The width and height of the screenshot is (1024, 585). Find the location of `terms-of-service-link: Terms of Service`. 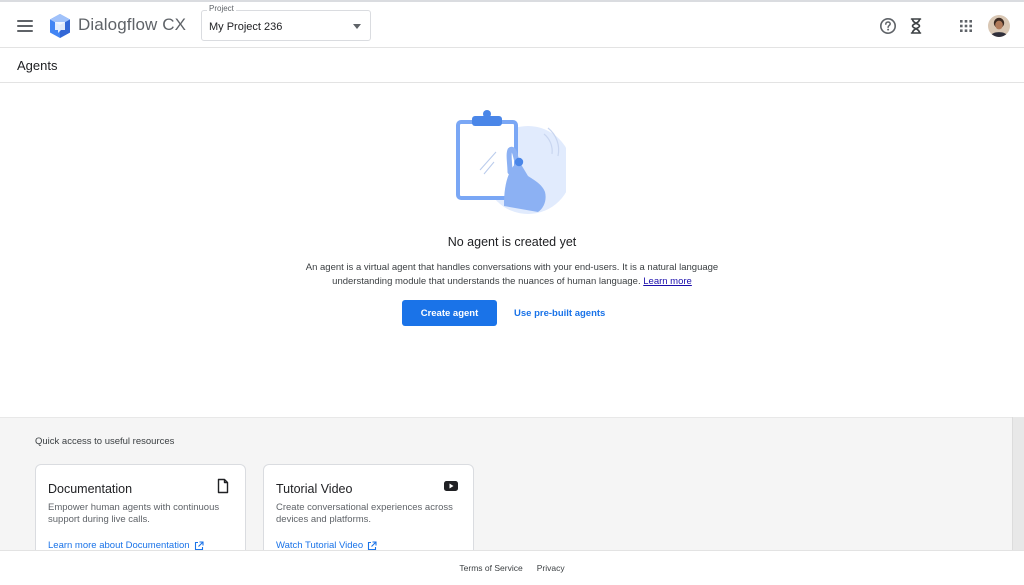

terms-of-service-link: Terms of Service is located at coordinates (490, 568).